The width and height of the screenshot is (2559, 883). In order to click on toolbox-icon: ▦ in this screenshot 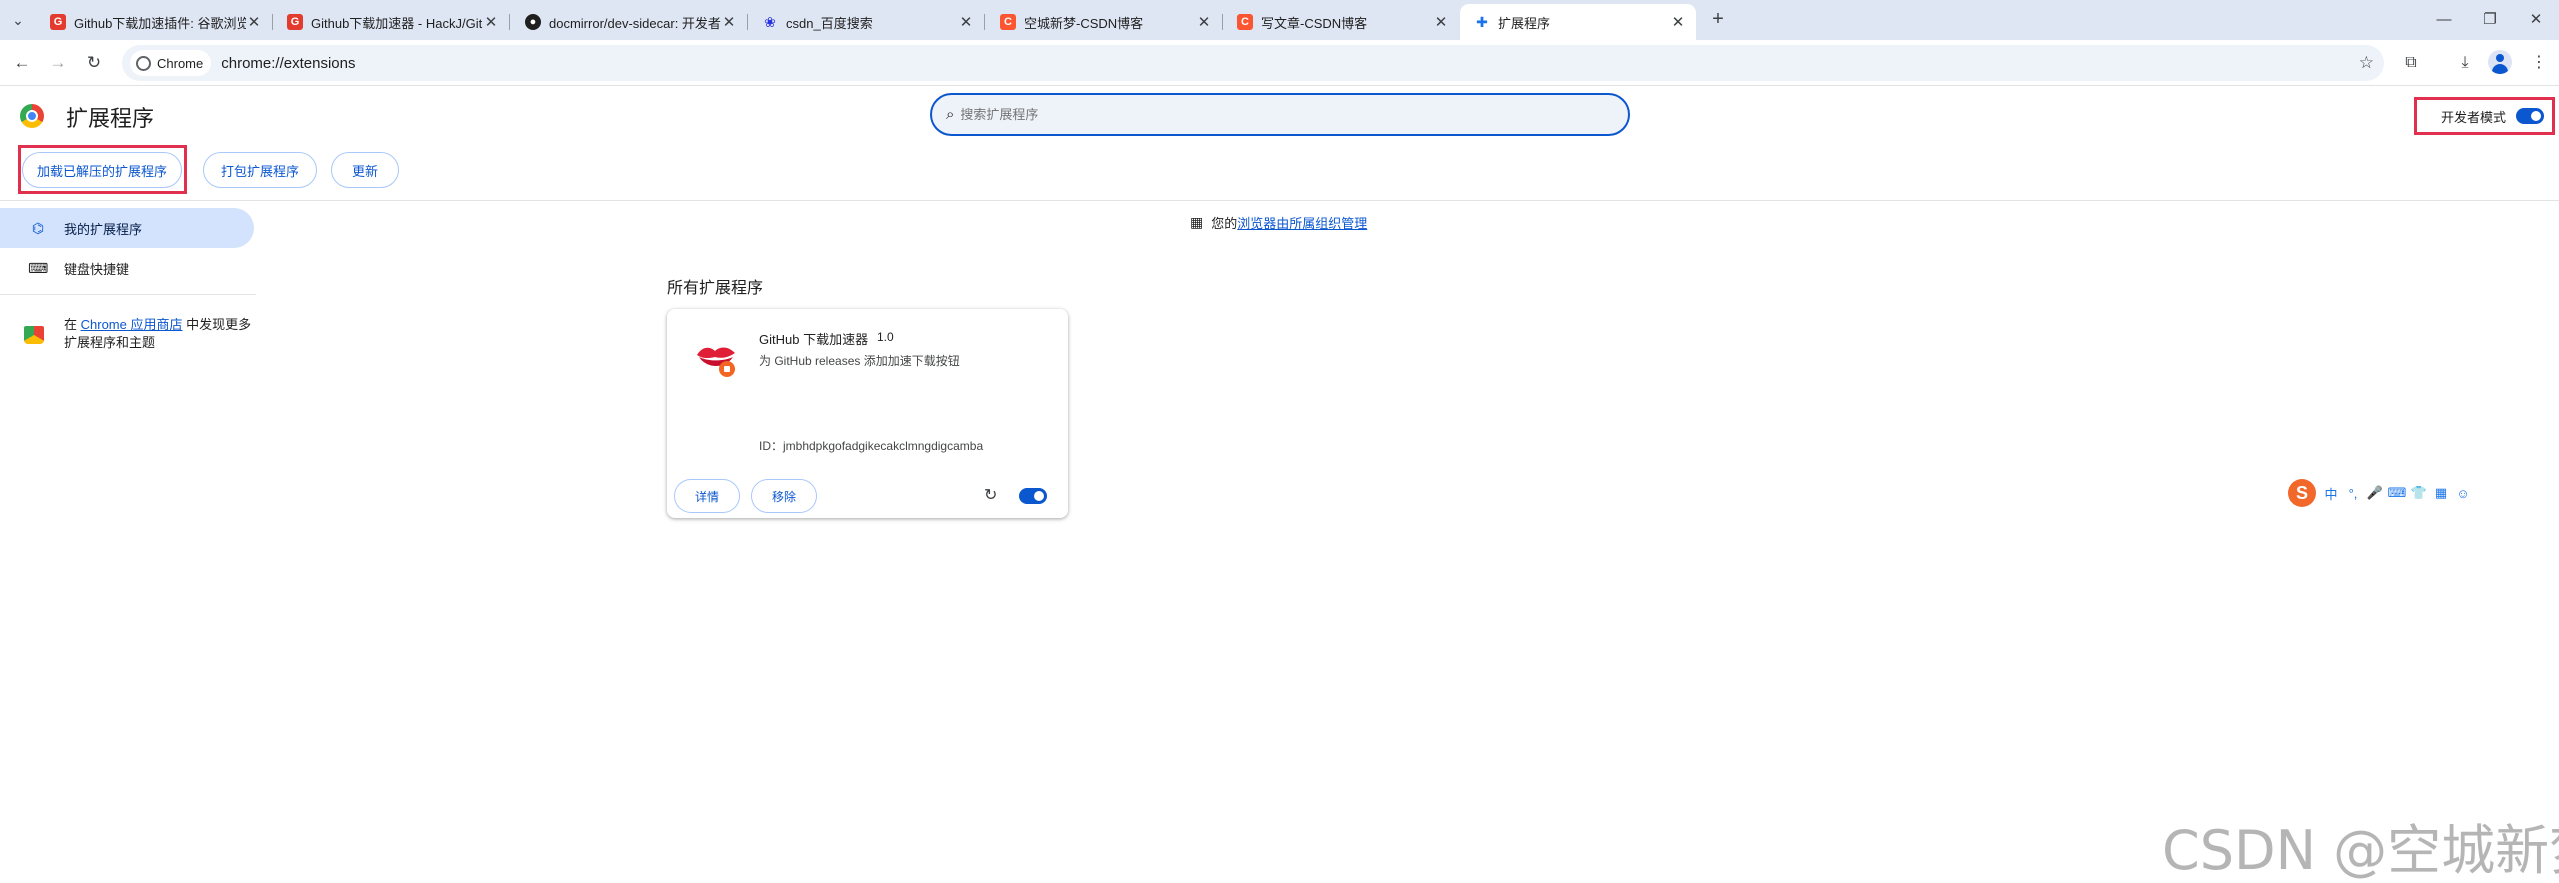, I will do `click(2441, 493)`.